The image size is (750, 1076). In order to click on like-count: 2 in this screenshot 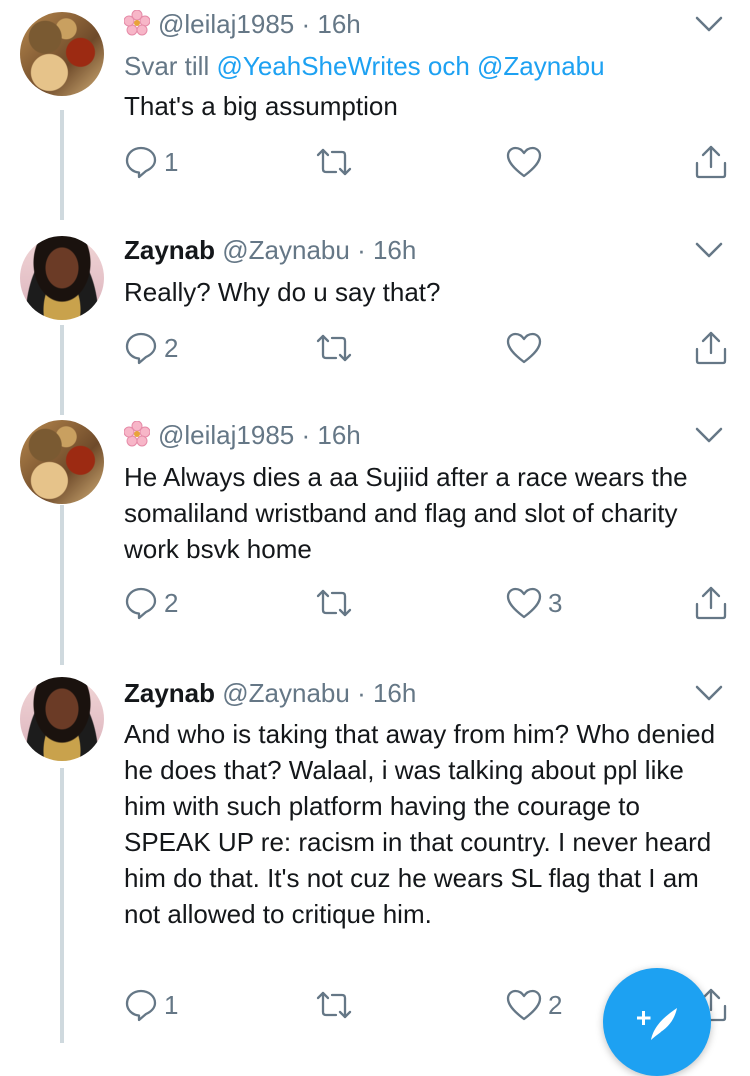, I will do `click(555, 1004)`.